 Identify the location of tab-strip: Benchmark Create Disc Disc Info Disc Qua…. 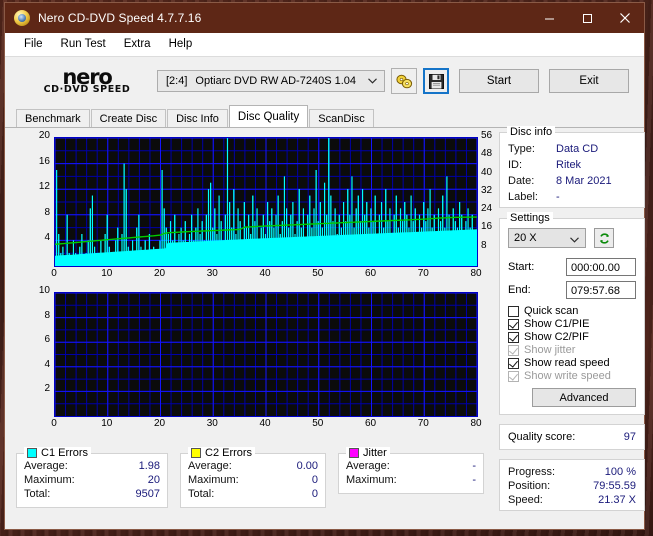
(324, 116).